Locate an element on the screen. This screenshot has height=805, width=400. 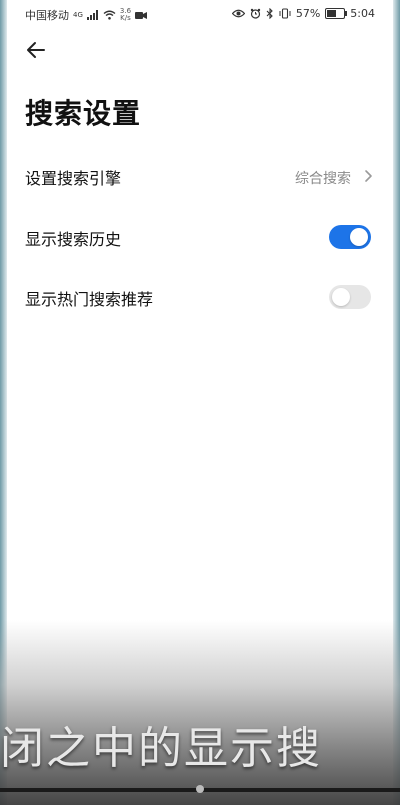
arrow-left-icon is located at coordinates (36, 50).